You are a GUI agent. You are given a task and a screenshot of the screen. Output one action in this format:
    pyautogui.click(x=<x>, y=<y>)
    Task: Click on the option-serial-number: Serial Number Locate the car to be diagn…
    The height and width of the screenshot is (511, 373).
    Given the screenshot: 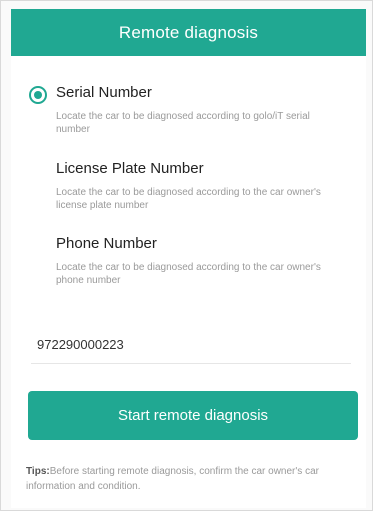 What is the action you would take?
    pyautogui.click(x=188, y=119)
    